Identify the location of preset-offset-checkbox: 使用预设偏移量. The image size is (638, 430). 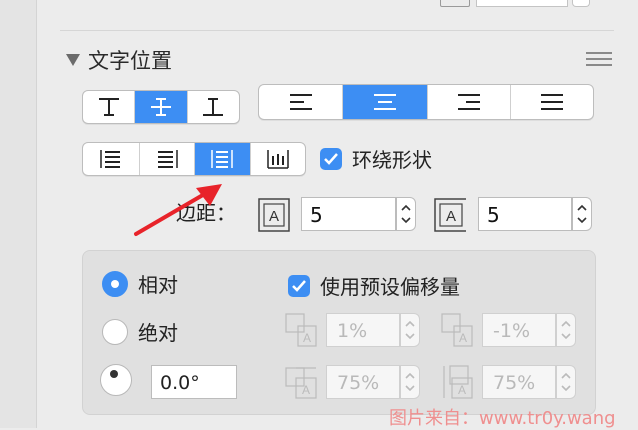
(374, 285).